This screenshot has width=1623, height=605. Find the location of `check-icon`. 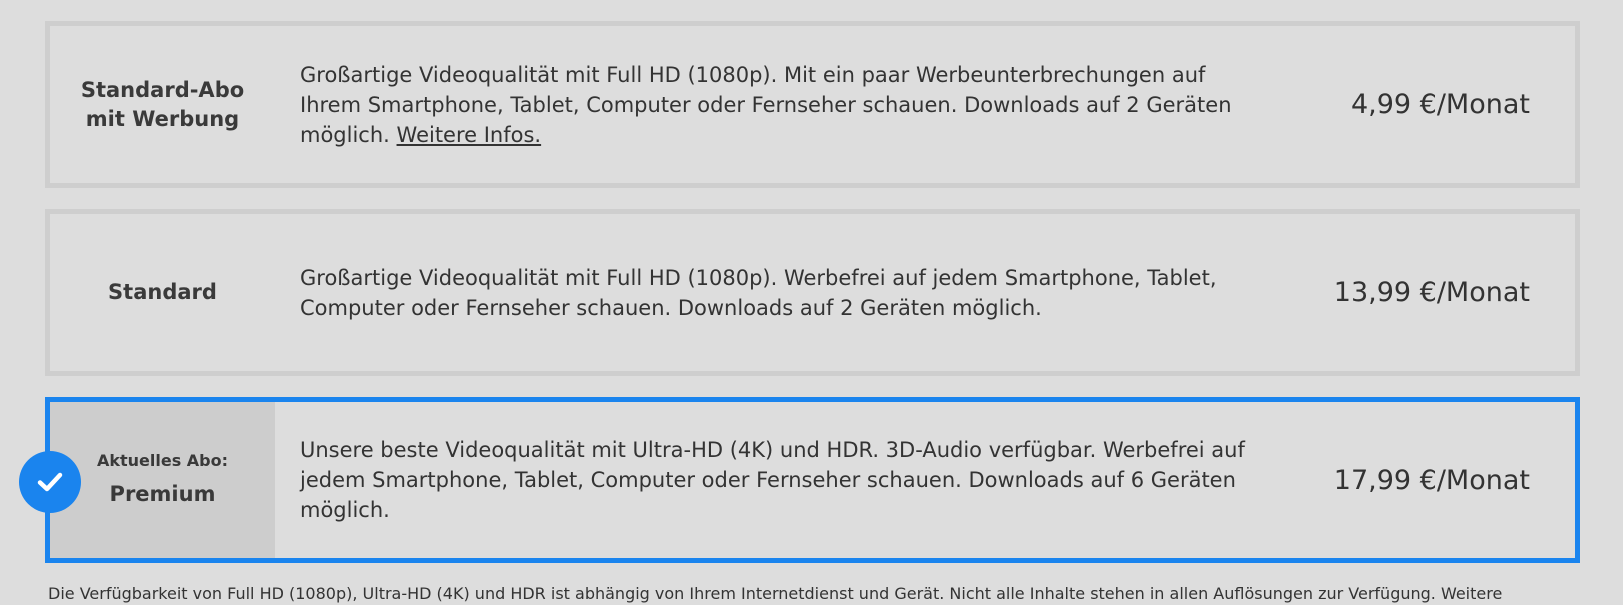

check-icon is located at coordinates (50, 482).